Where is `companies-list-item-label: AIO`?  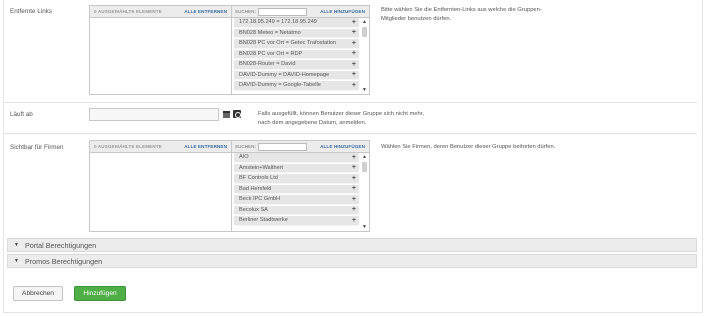 companies-list-item-label: AIO is located at coordinates (244, 157).